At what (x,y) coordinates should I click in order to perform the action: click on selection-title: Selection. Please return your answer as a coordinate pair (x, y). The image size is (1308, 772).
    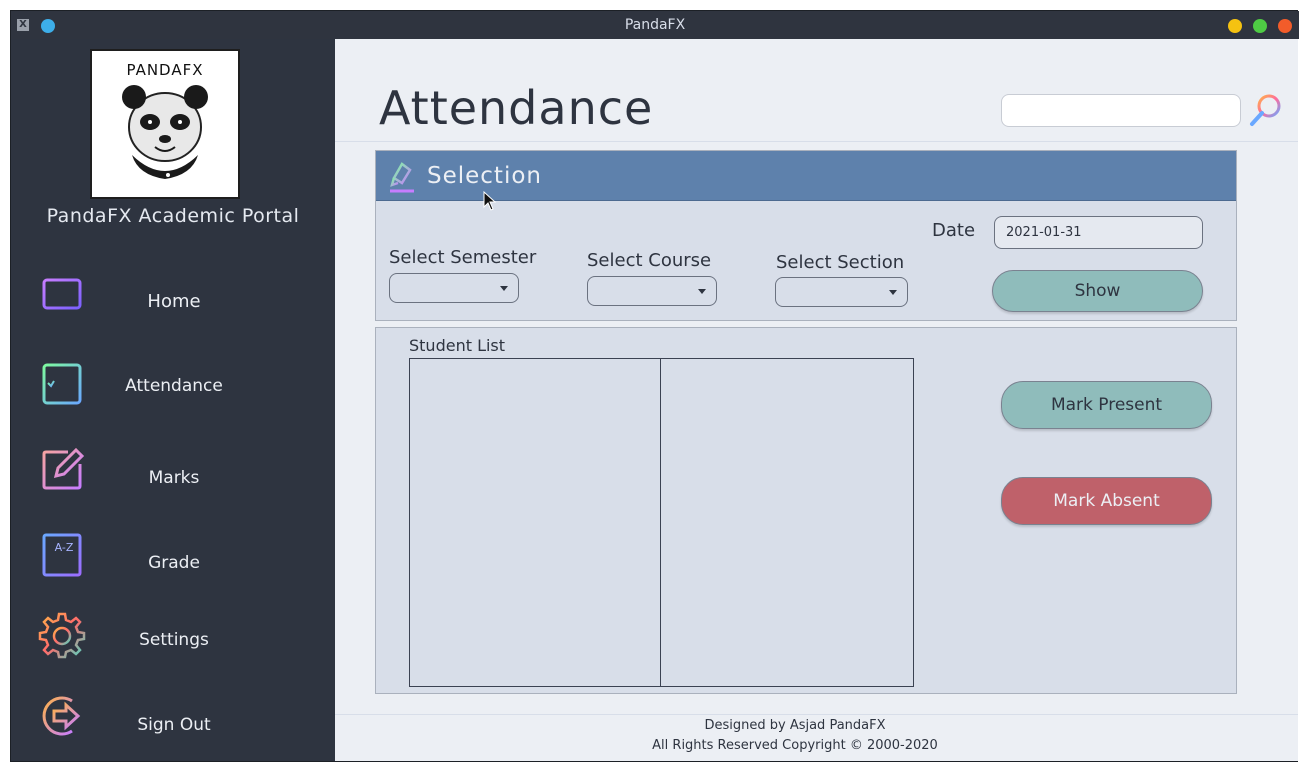
    Looking at the image, I should click on (484, 176).